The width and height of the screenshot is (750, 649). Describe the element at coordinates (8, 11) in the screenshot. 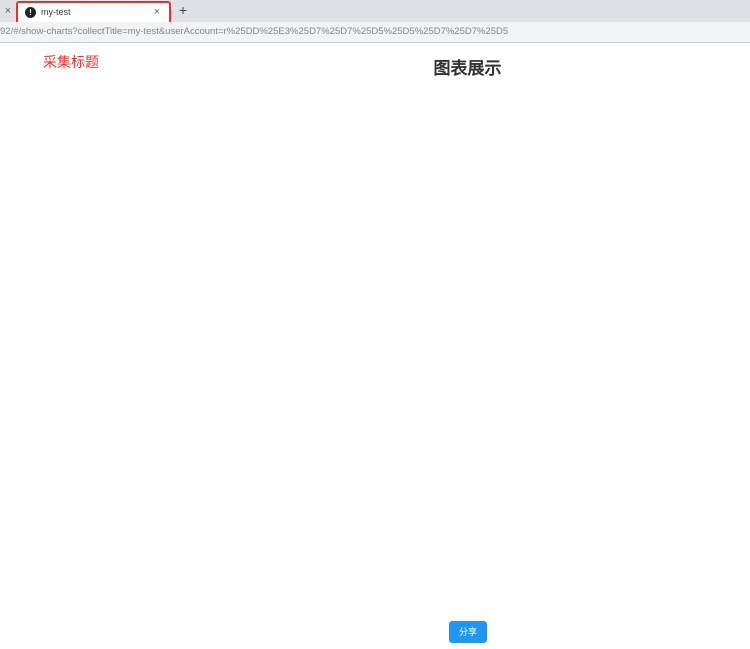

I see `previous-tab-close-icon: ×` at that location.